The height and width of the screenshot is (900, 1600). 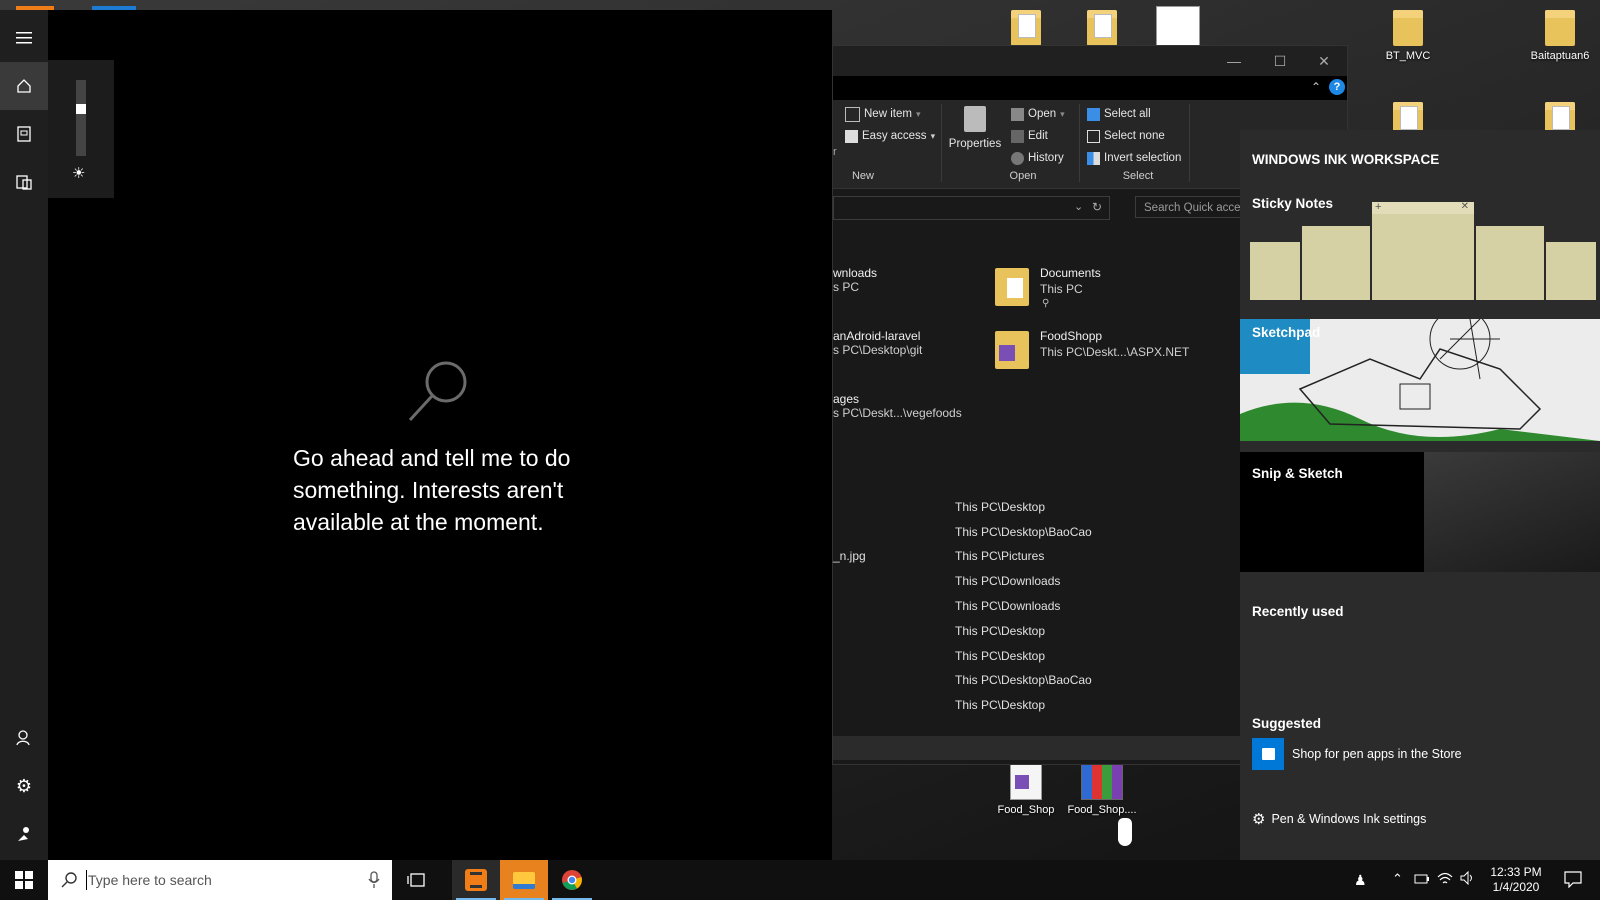 I want to click on address-bar: ⌄ ↻, so click(x=971, y=208).